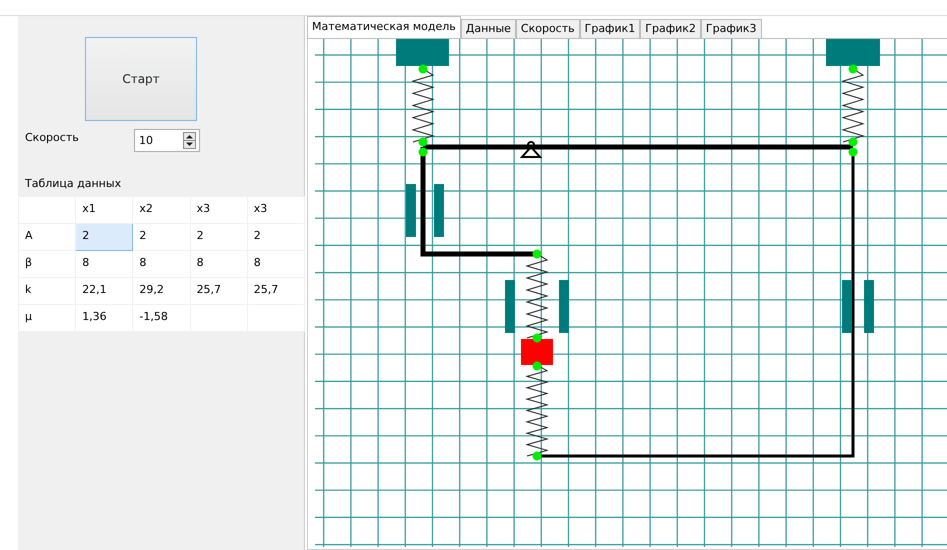 The image size is (947, 550). What do you see at coordinates (384, 27) in the screenshot?
I see `tab: Математическая модель` at bounding box center [384, 27].